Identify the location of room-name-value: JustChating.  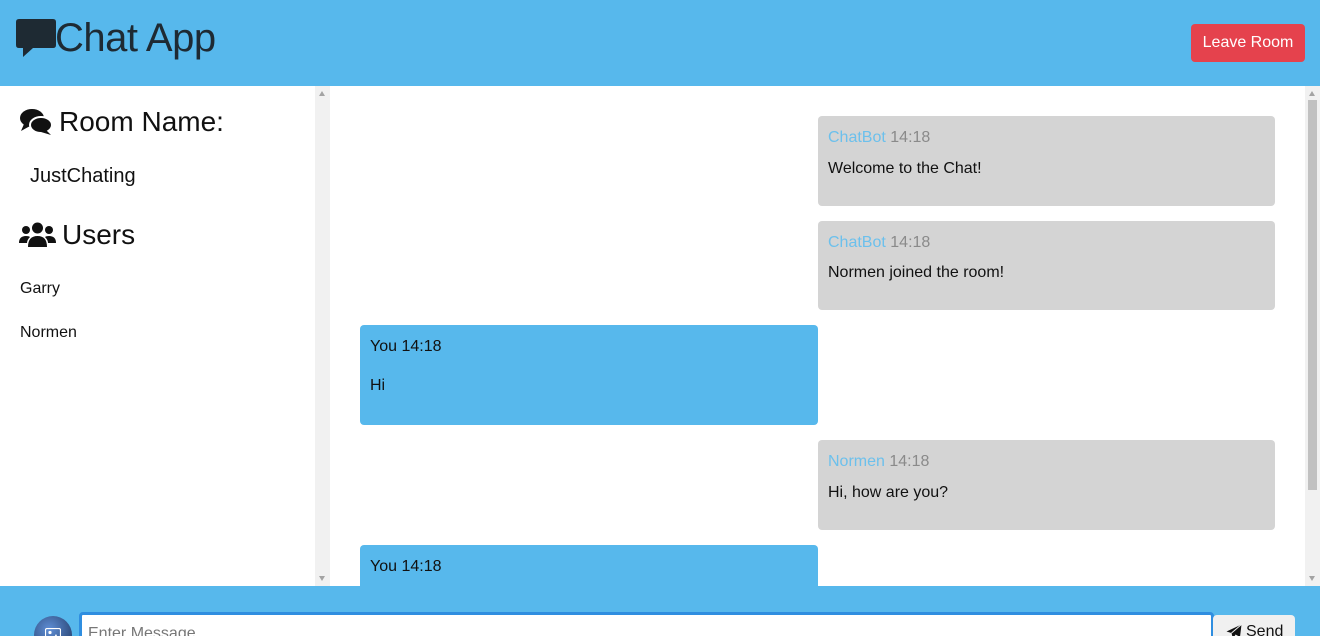
(83, 176).